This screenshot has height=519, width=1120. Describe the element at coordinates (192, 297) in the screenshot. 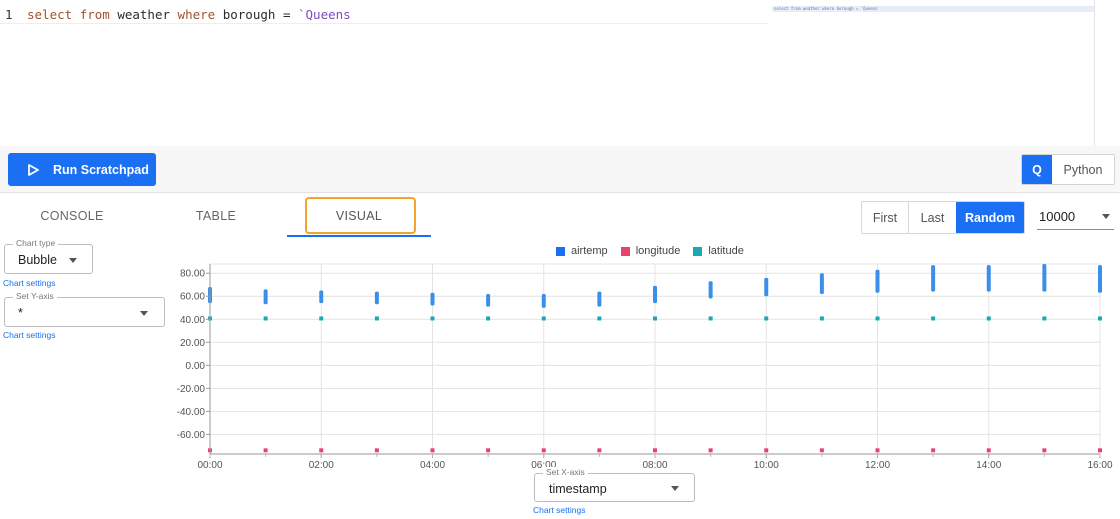

I see `y-tick-label: 60.00` at that location.